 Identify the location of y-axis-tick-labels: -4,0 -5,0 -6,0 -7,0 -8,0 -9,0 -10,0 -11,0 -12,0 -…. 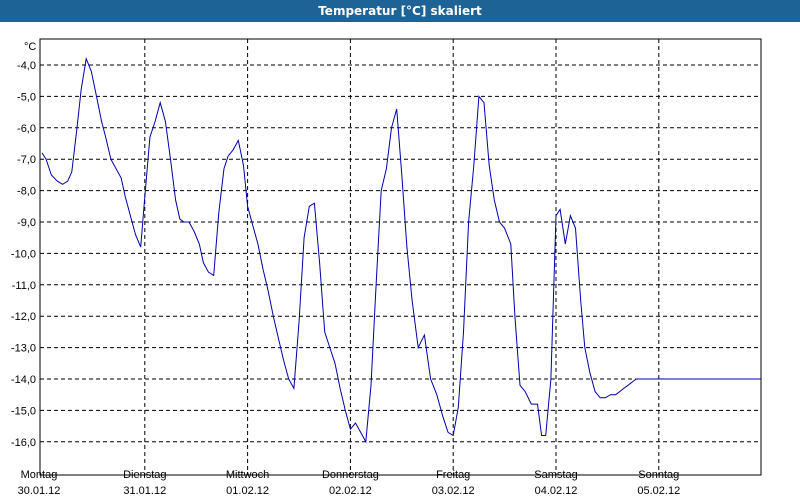
(23, 254).